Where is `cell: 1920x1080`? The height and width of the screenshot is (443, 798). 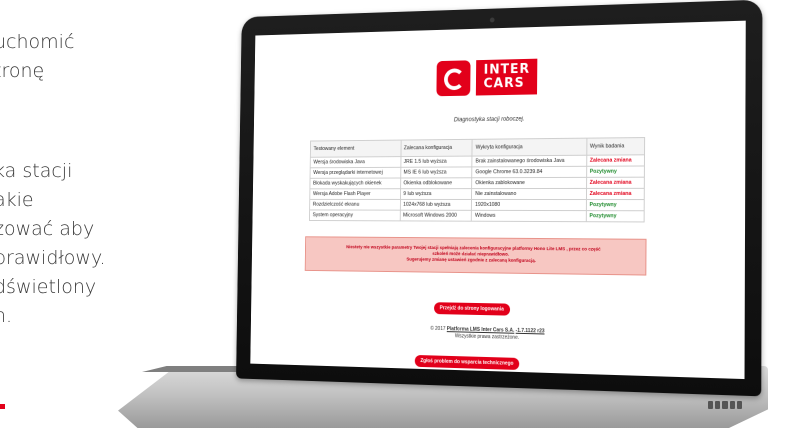 cell: 1920x1080 is located at coordinates (529, 205).